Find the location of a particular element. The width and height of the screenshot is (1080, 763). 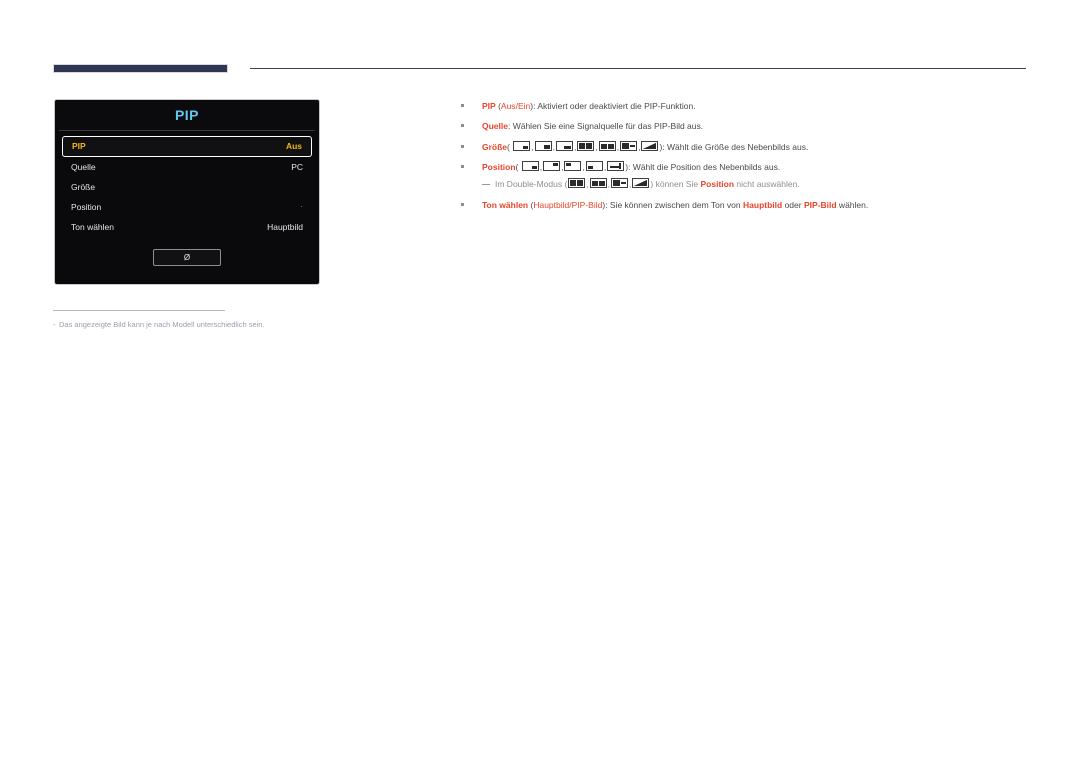

osd-footer: Ø is located at coordinates (187, 256).